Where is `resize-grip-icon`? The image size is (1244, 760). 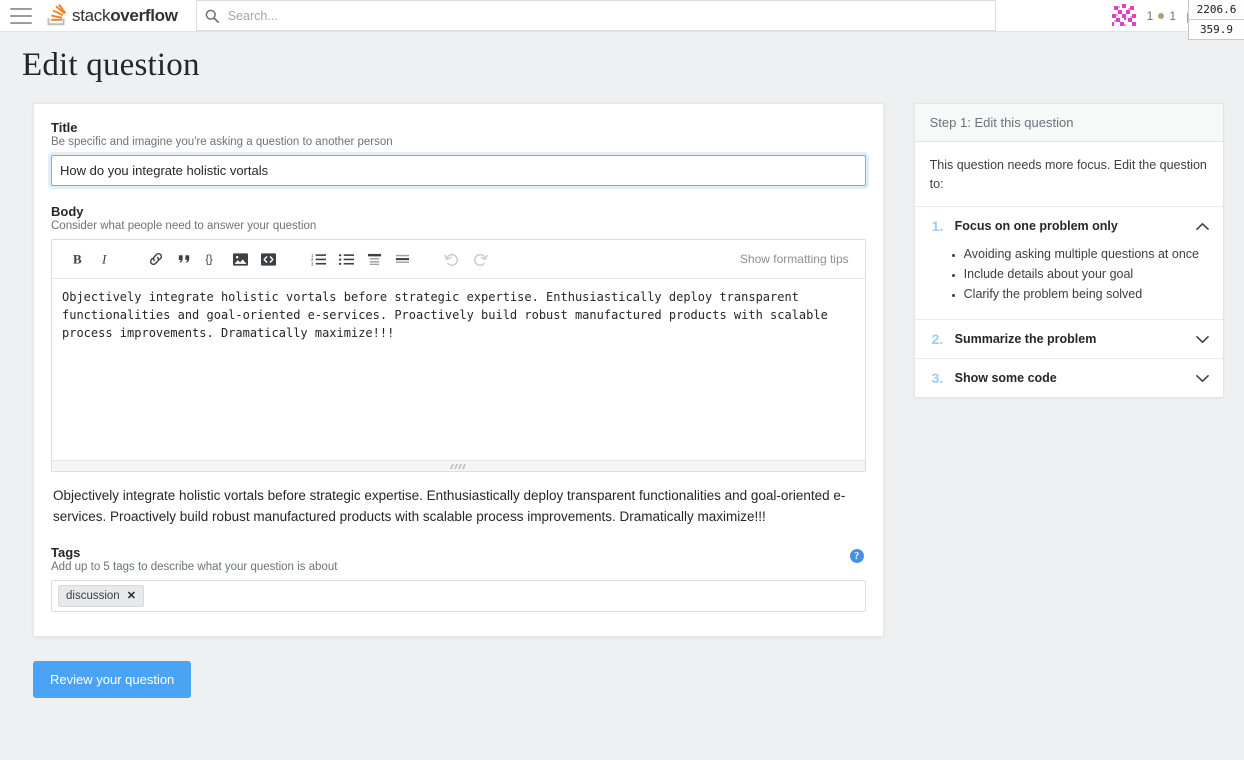 resize-grip-icon is located at coordinates (458, 466).